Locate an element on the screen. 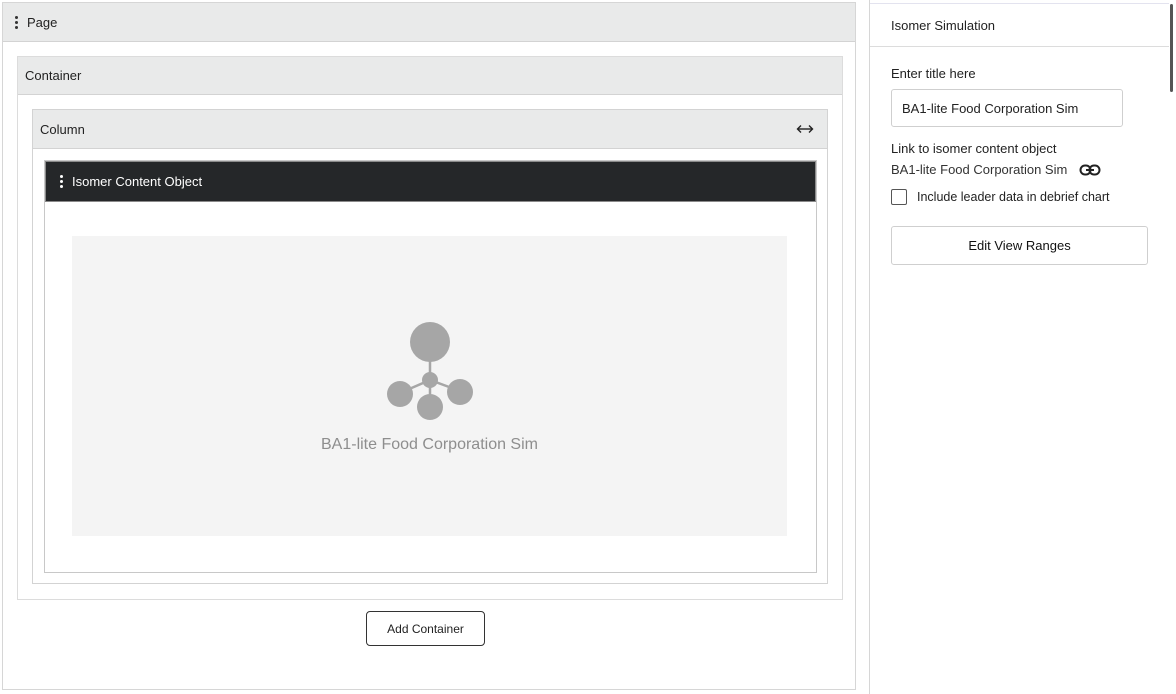  linked-content-object: BA1-lite Food Corporation Sim is located at coordinates (996, 169).